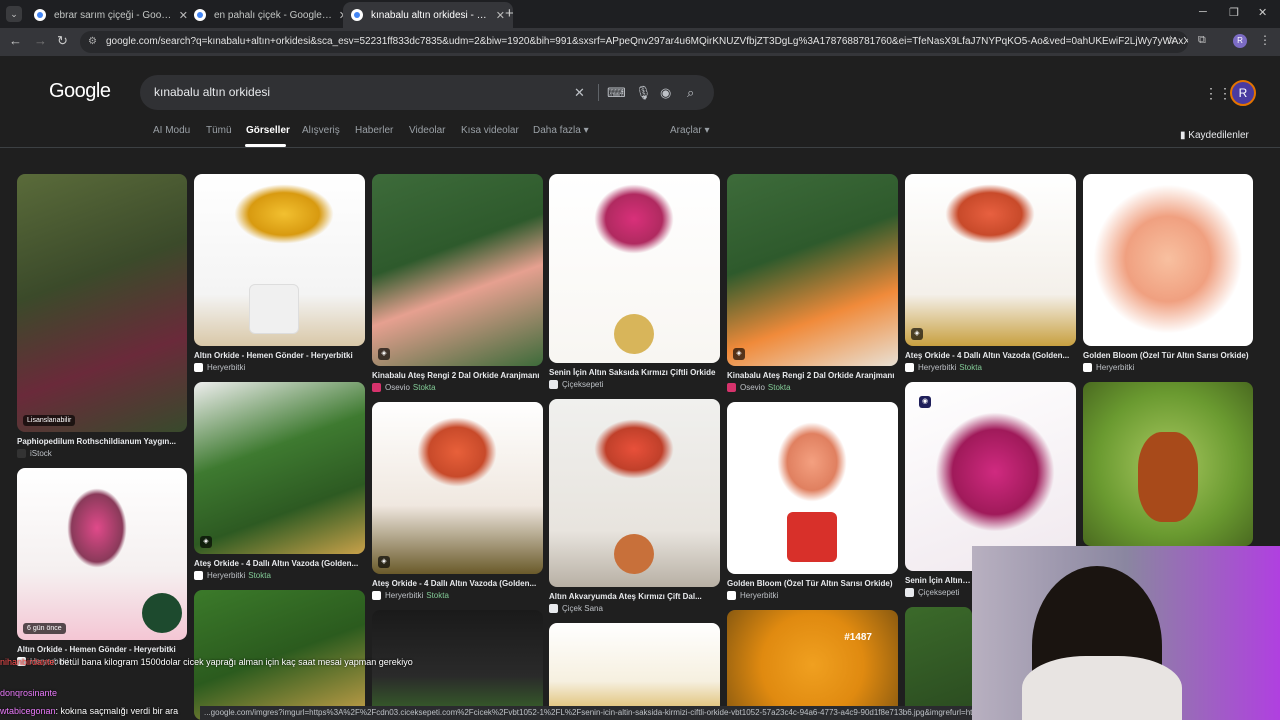  What do you see at coordinates (271, 15) in the screenshot?
I see `browser-tab: en pahalı çiçek - Google'da Ara ✕` at bounding box center [271, 15].